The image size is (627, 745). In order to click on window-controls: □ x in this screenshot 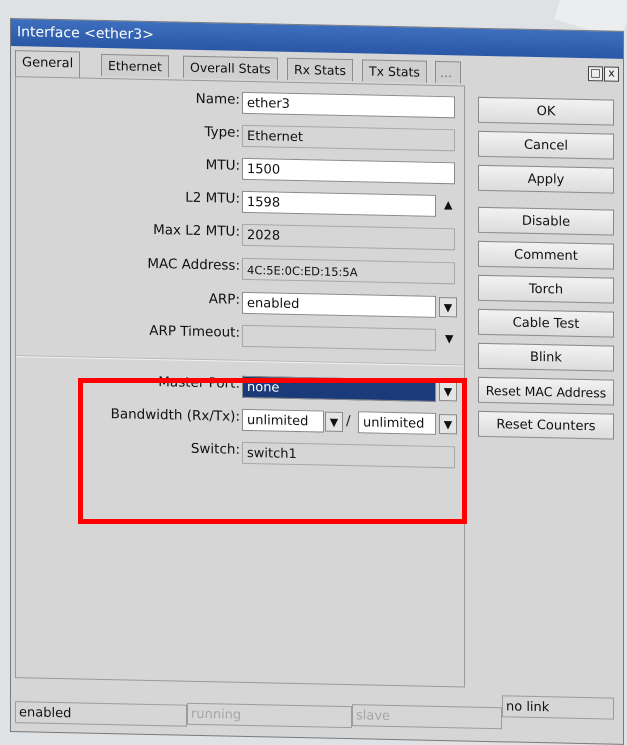, I will do `click(603, 73)`.